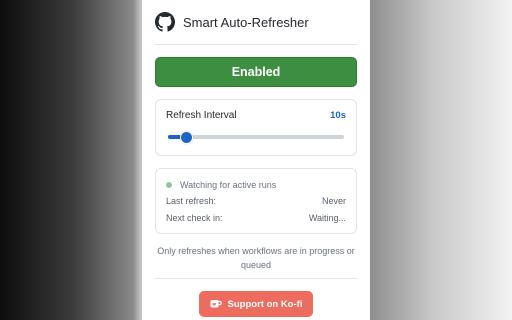 The width and height of the screenshot is (512, 320). I want to click on refresh-interval-label: Refresh Interval, so click(201, 115).